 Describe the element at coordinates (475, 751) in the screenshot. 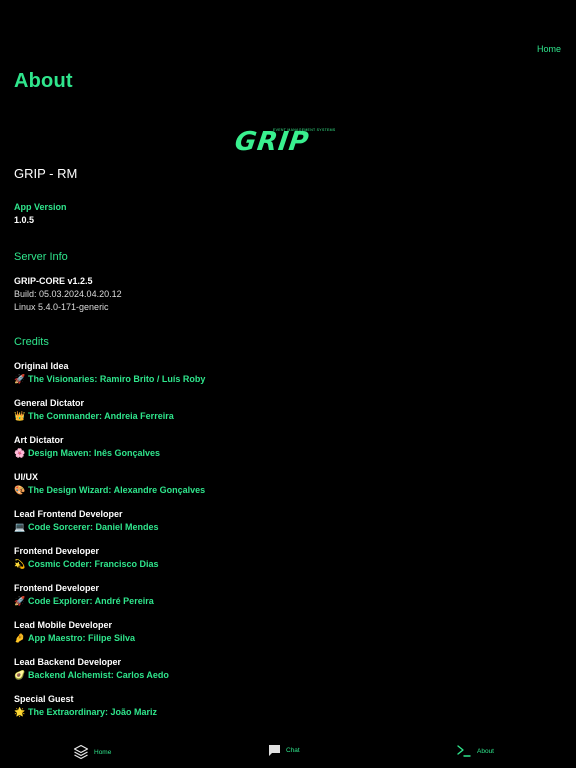

I see `tab-about: About` at that location.